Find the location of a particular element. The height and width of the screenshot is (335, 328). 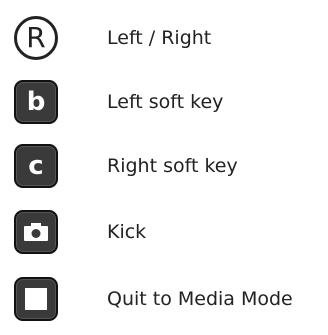

c-key-icon: c is located at coordinates (36, 166).